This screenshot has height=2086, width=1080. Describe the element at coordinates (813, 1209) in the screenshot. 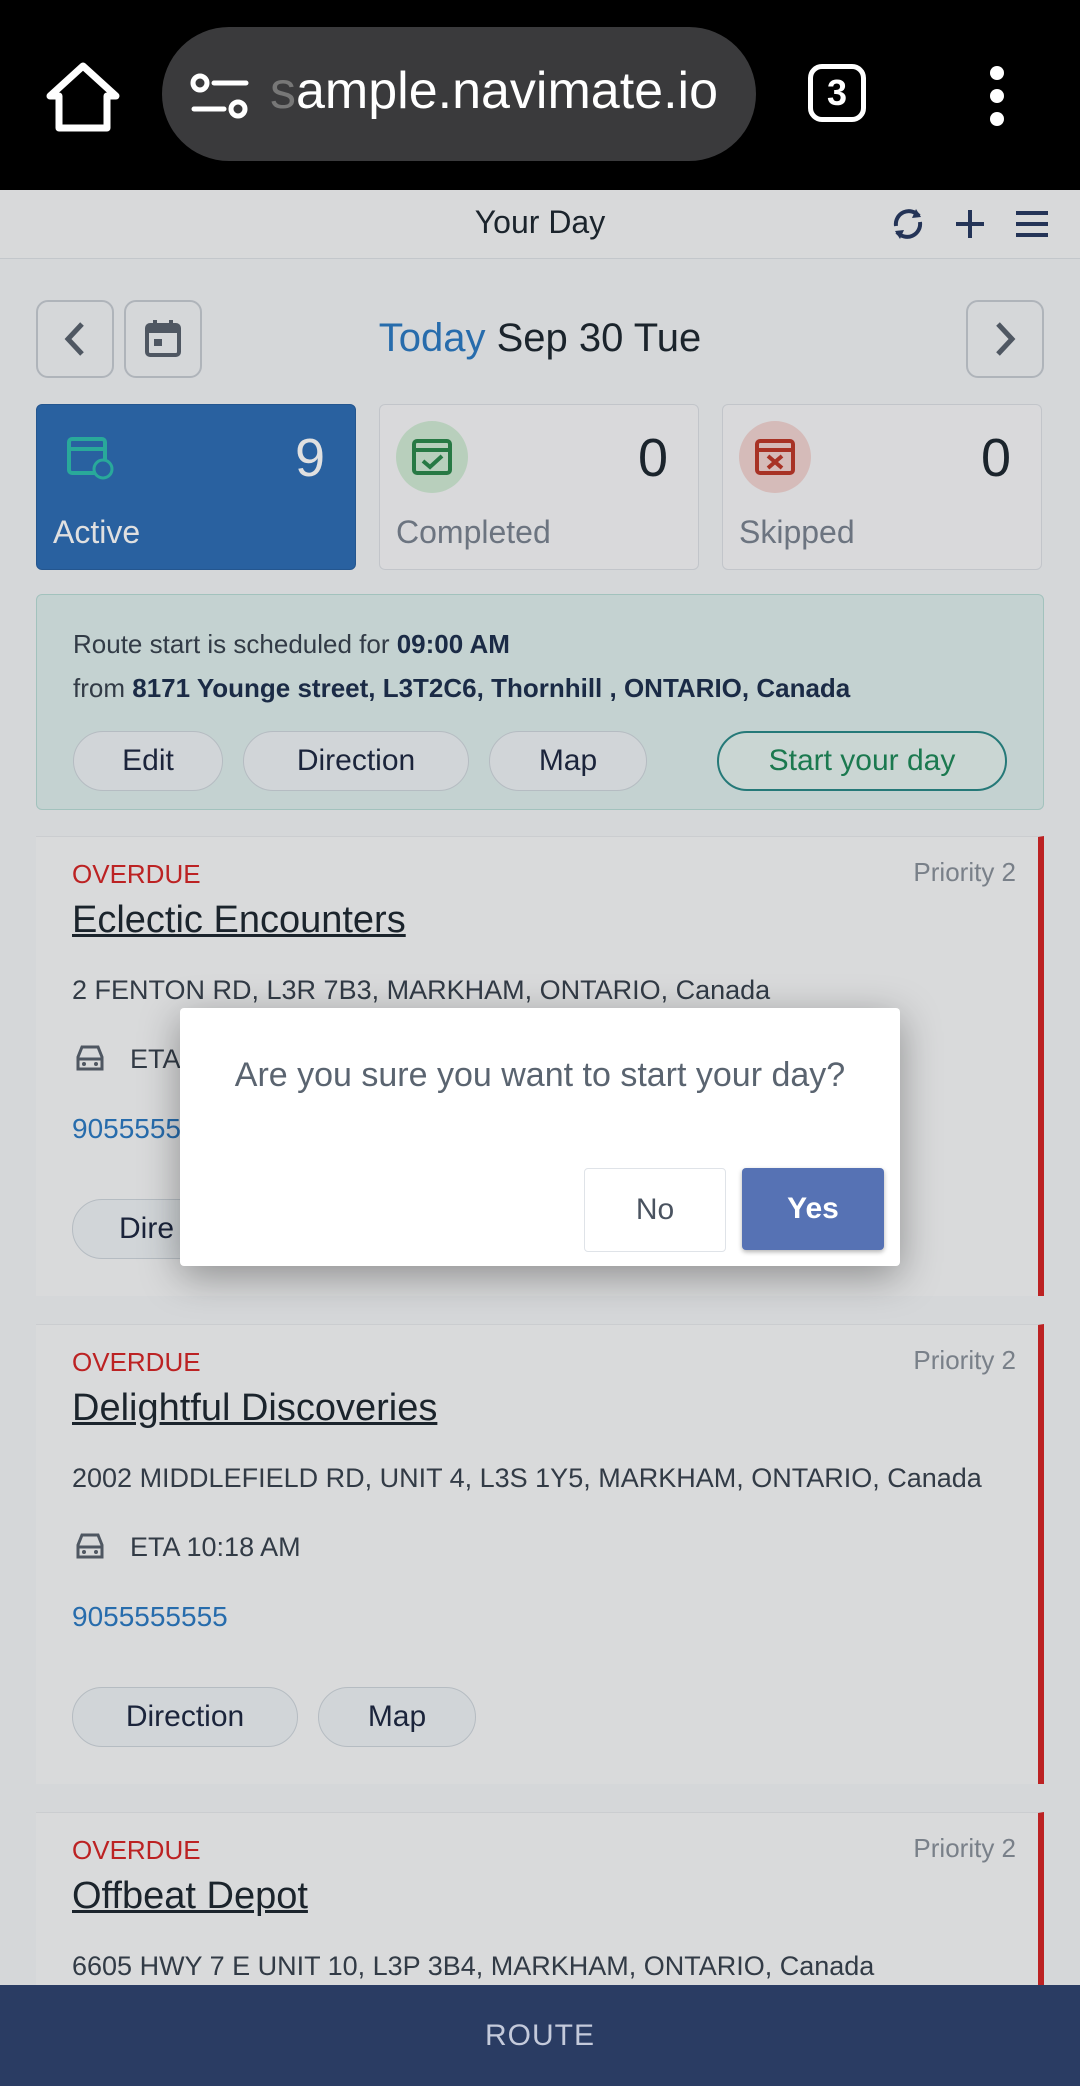

I see `yes-button: Yes` at that location.